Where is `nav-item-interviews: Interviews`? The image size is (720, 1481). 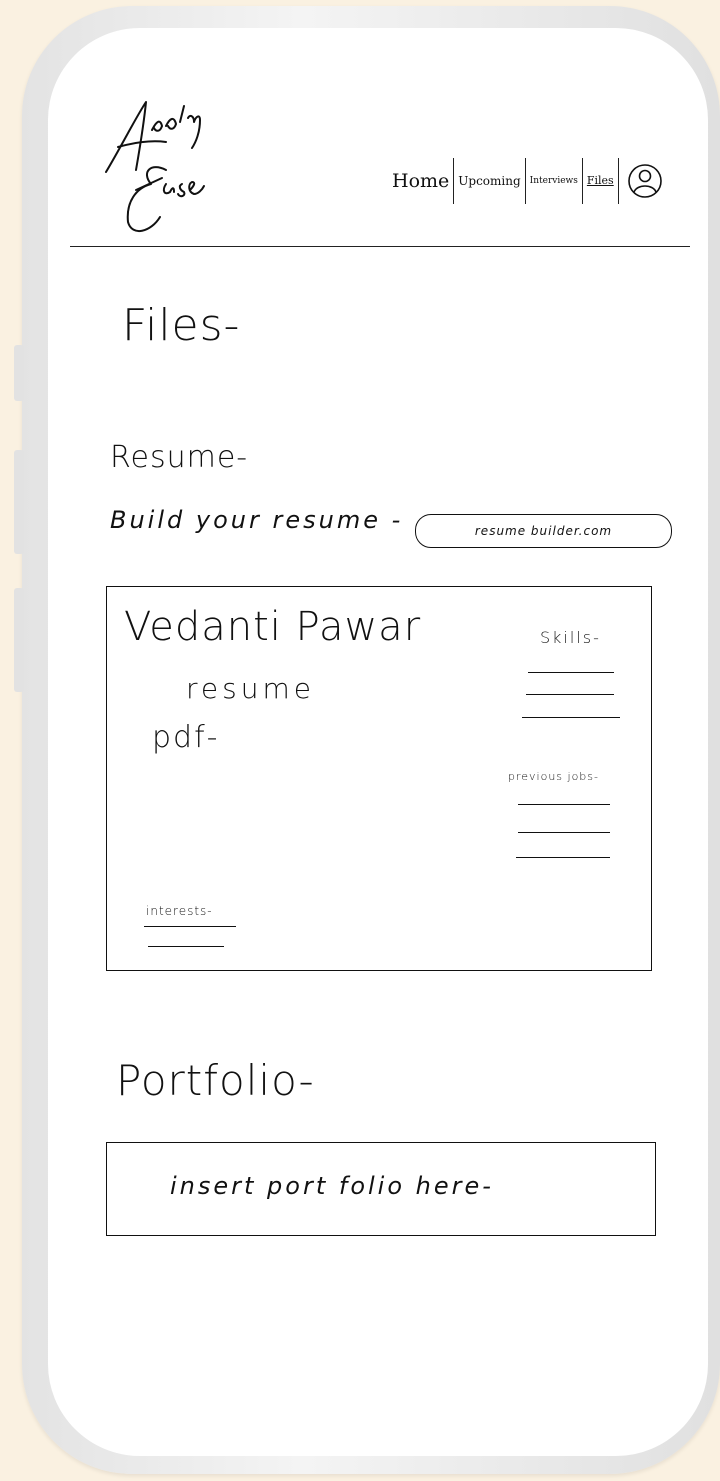 nav-item-interviews: Interviews is located at coordinates (554, 181).